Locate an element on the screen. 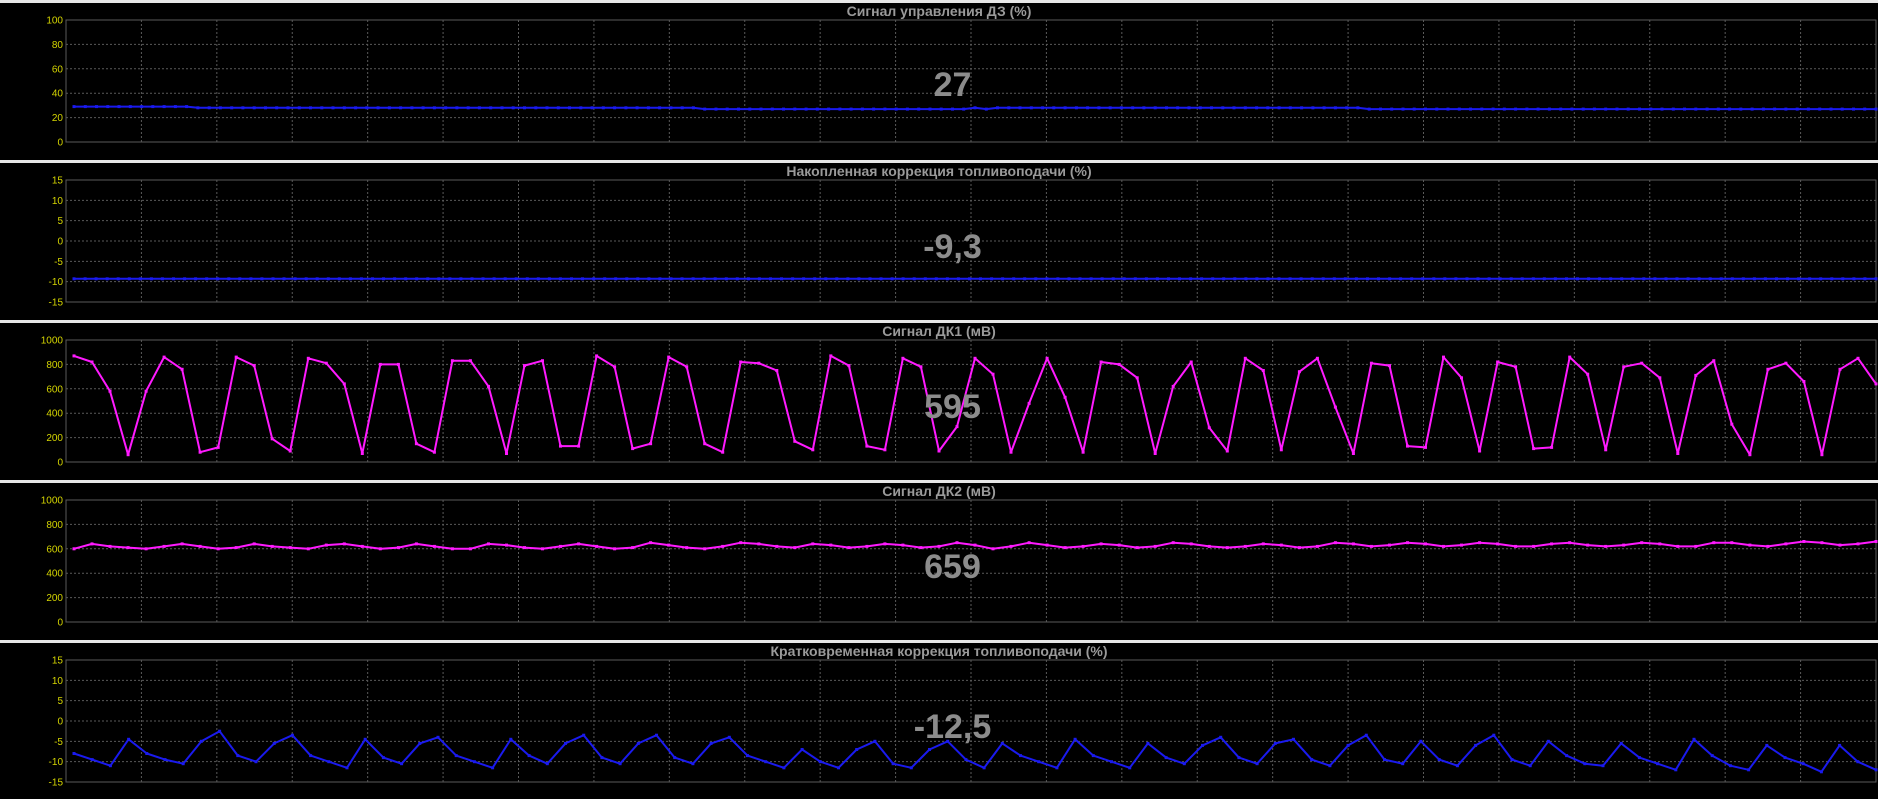 The height and width of the screenshot is (799, 1878). y-tick-label: -5 is located at coordinates (58, 262).